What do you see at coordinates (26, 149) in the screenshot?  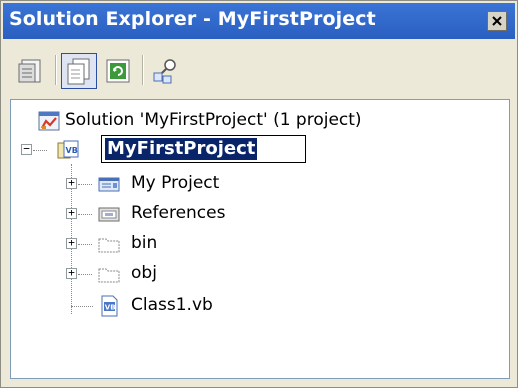 I see `collapse-toggle: −` at bounding box center [26, 149].